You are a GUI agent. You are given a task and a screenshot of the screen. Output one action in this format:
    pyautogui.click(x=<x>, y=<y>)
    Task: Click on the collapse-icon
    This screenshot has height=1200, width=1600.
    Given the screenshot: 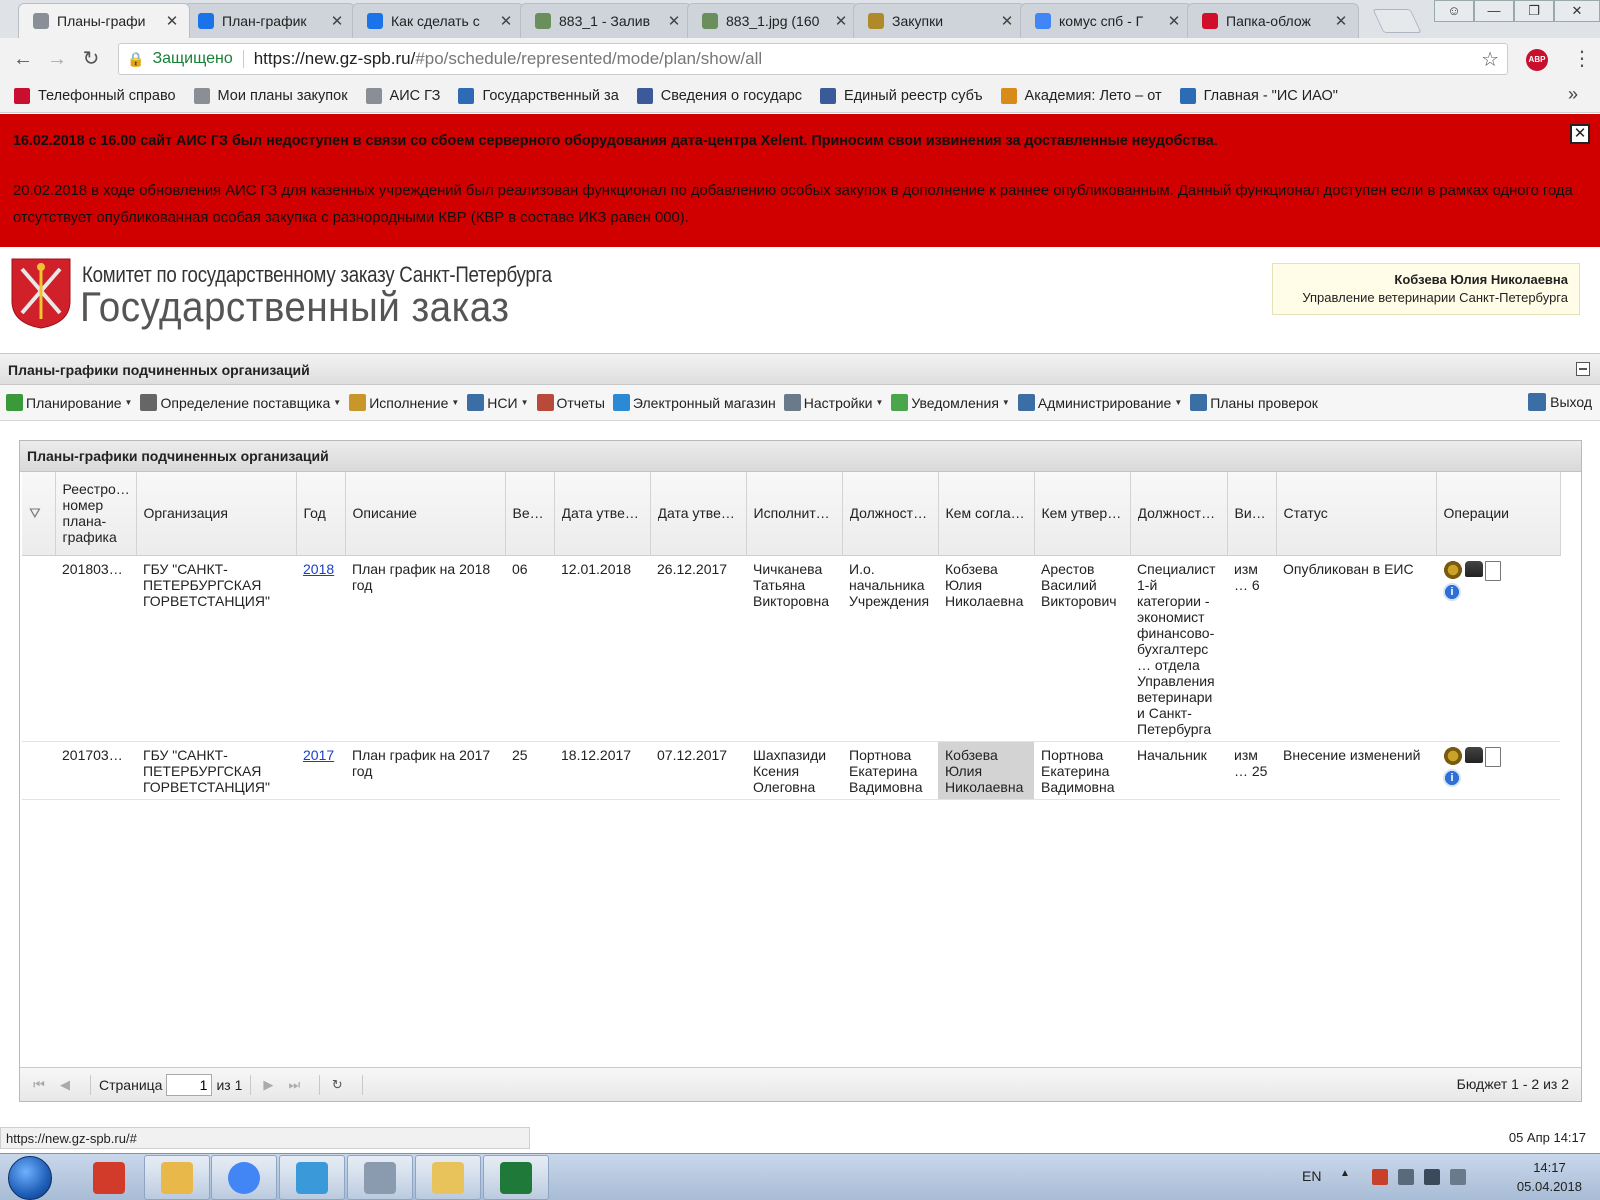 What is the action you would take?
    pyautogui.click(x=1583, y=369)
    